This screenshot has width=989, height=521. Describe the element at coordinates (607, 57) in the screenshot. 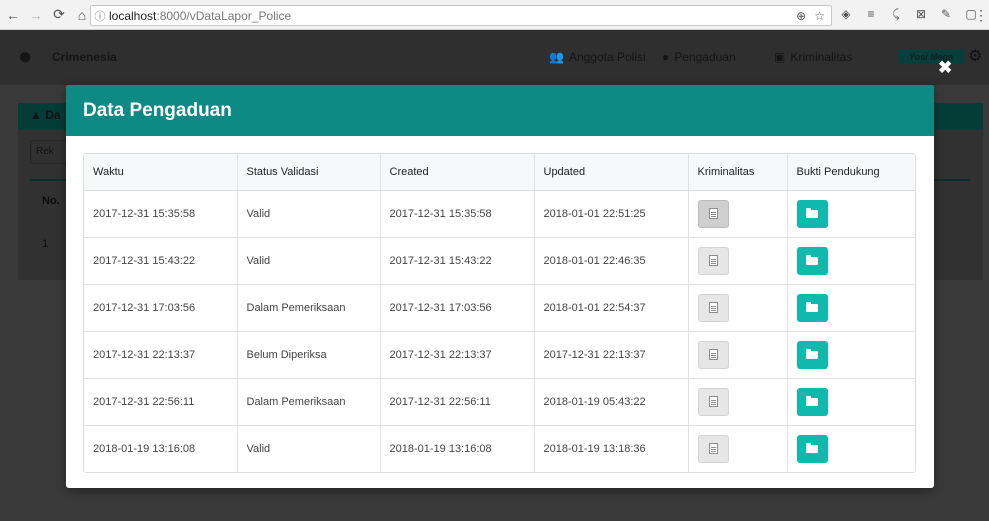

I see `nav-label: Anggota Polisi` at that location.